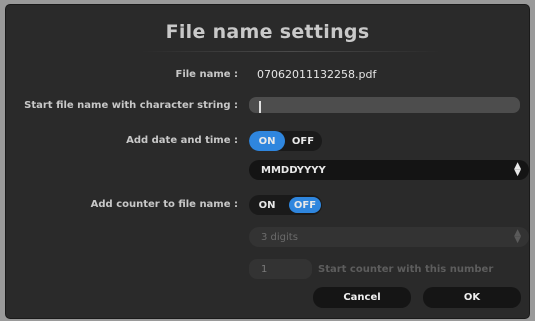  What do you see at coordinates (317, 74) in the screenshot?
I see `file-name-value: 07062011132258.pdf` at bounding box center [317, 74].